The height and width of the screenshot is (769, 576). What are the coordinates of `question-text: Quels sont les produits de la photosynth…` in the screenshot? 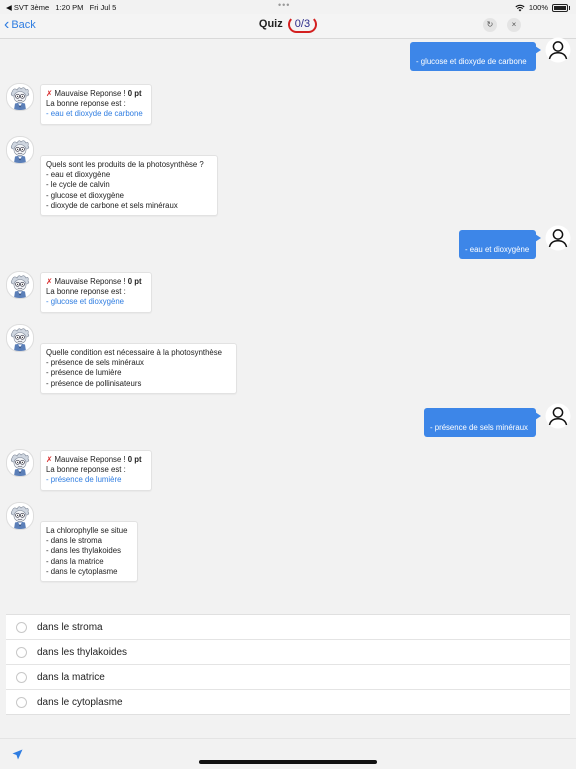 It's located at (125, 164).